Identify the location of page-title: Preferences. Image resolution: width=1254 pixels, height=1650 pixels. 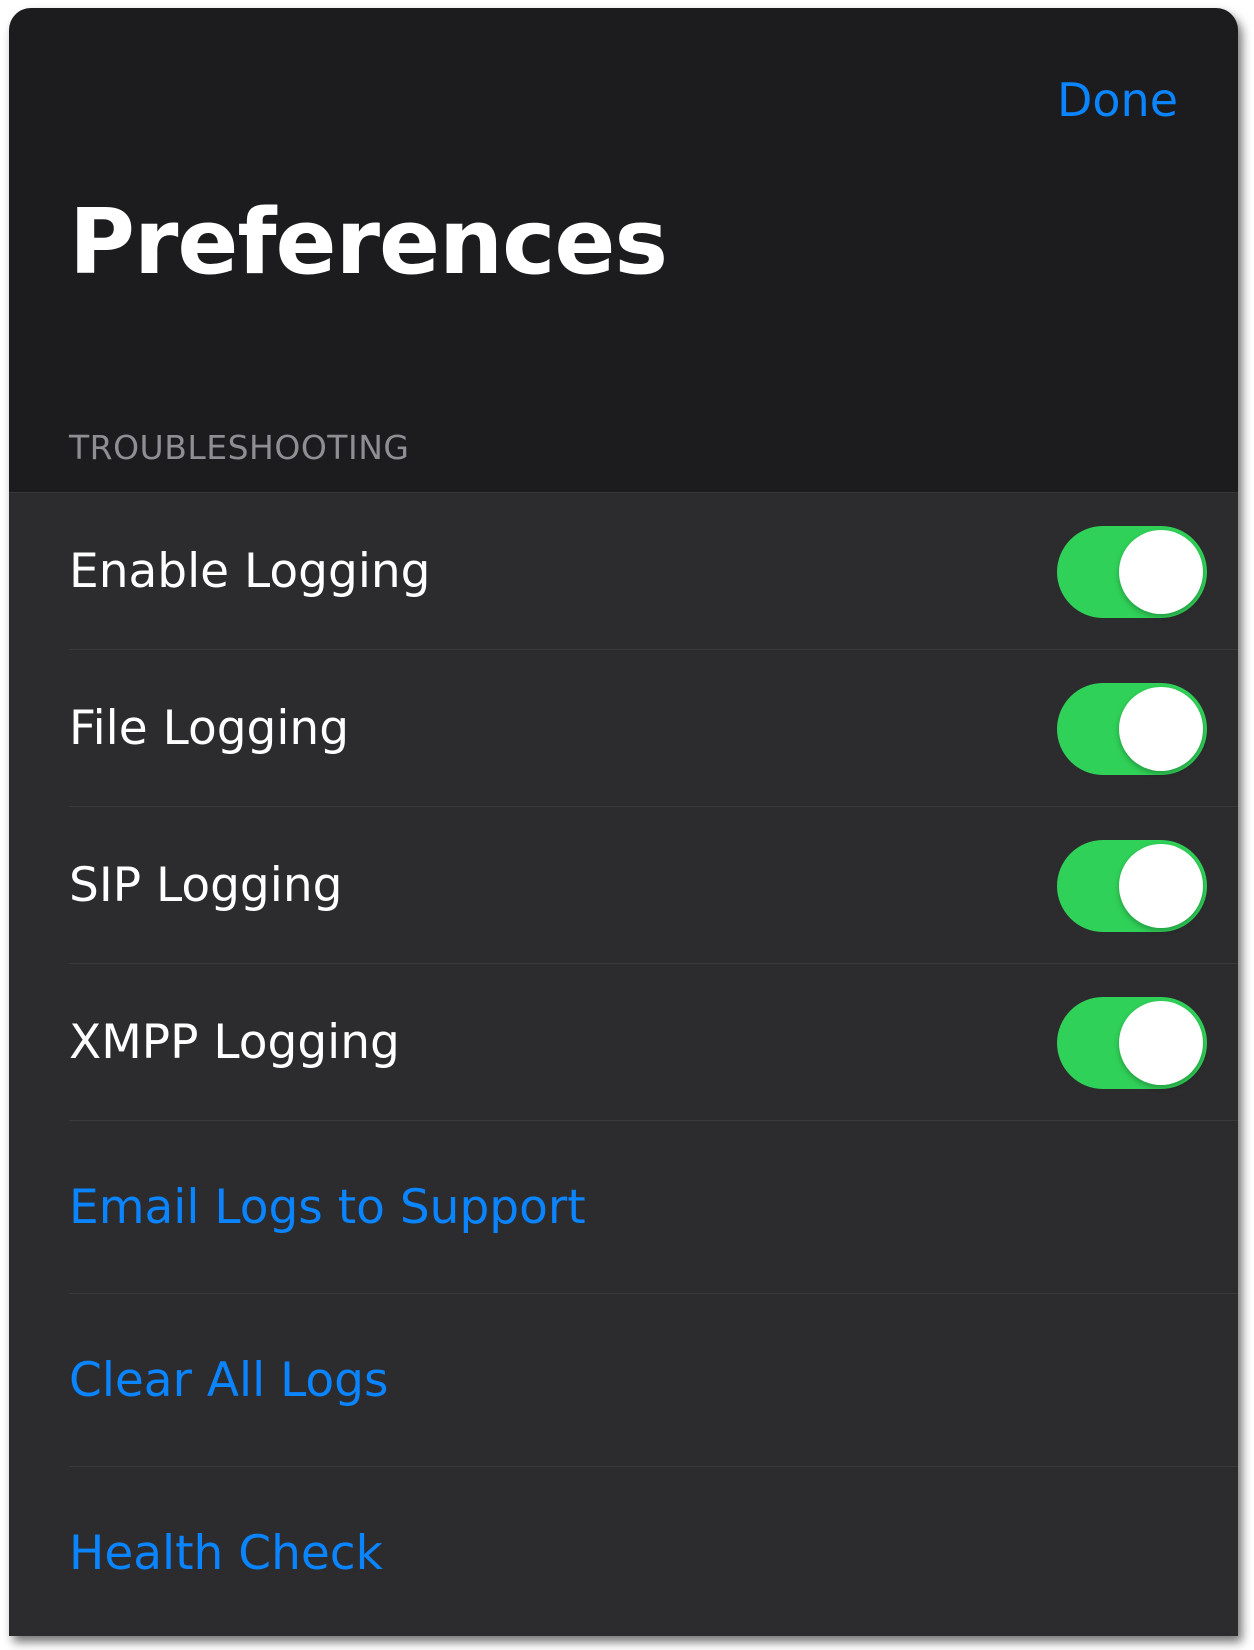
(368, 242).